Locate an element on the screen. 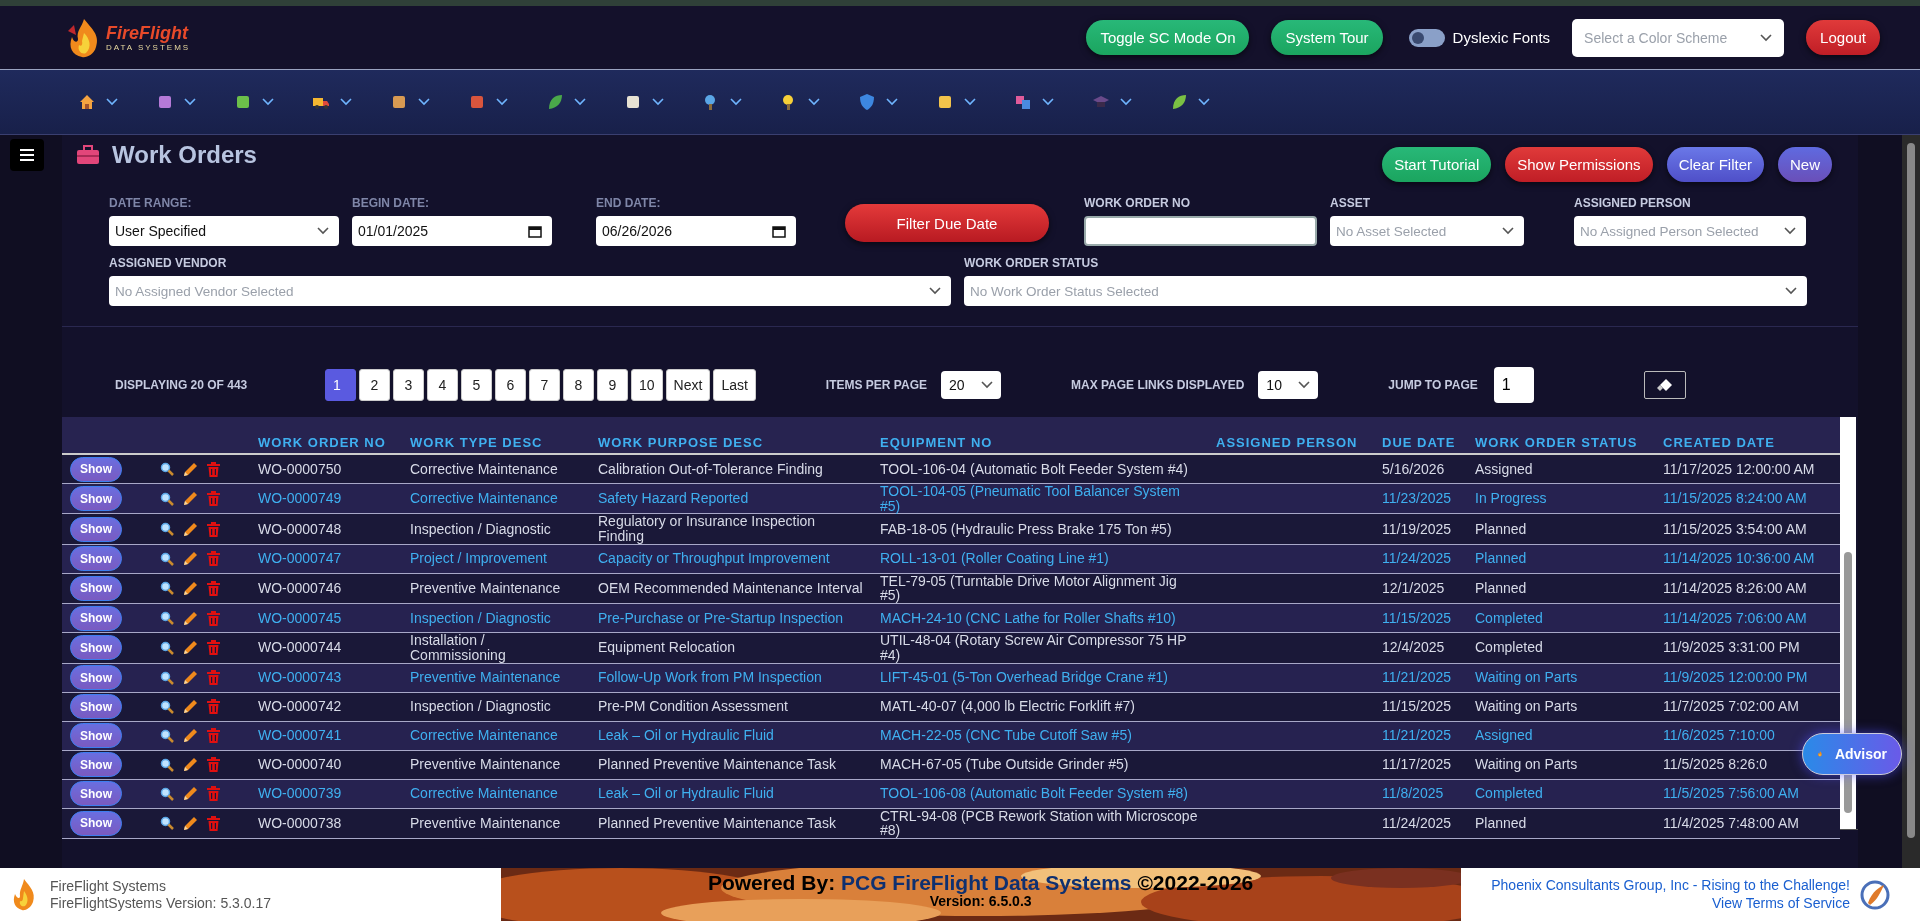  page-button: 1 is located at coordinates (340, 385).